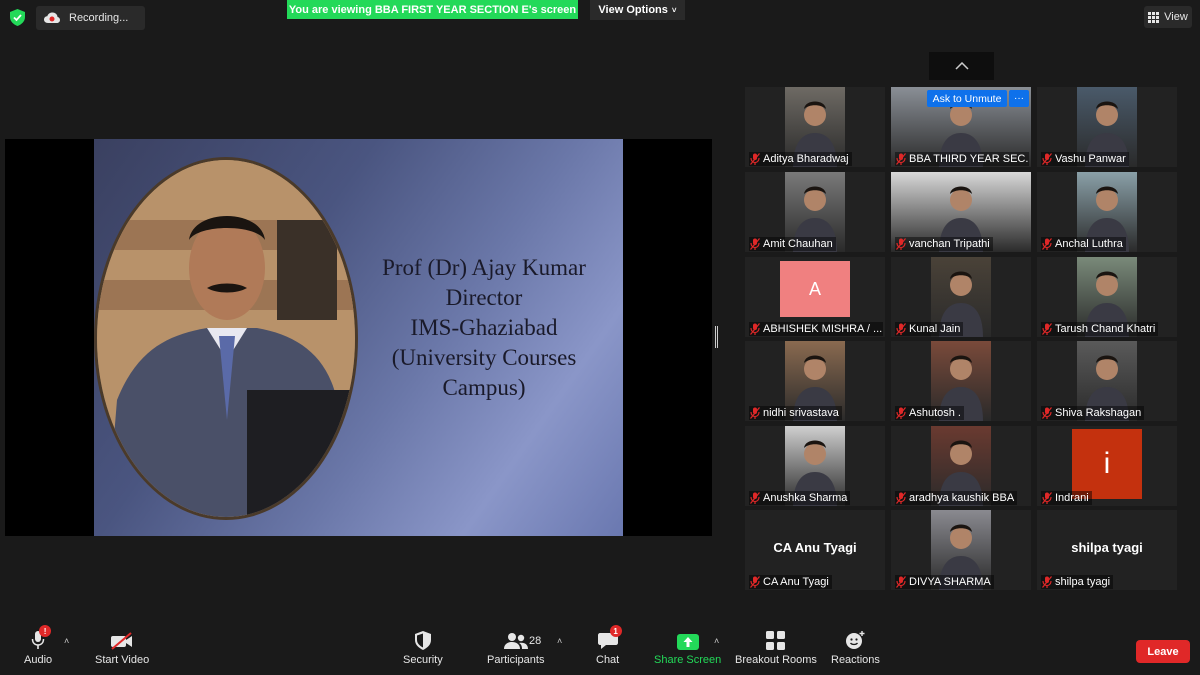  I want to click on participant-tile: Amit Chauhan, so click(815, 212).